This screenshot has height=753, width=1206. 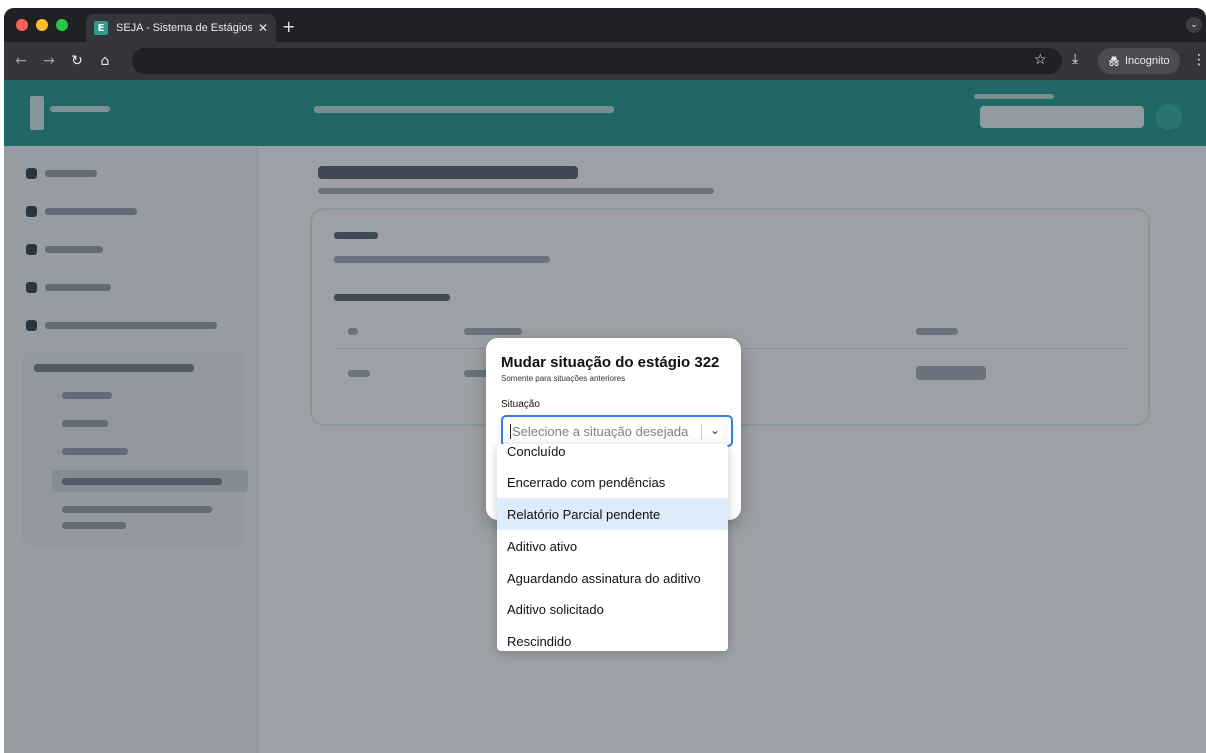 What do you see at coordinates (612, 514) in the screenshot?
I see `dropdown-option-highlighted: Relatório Parcial pendente` at bounding box center [612, 514].